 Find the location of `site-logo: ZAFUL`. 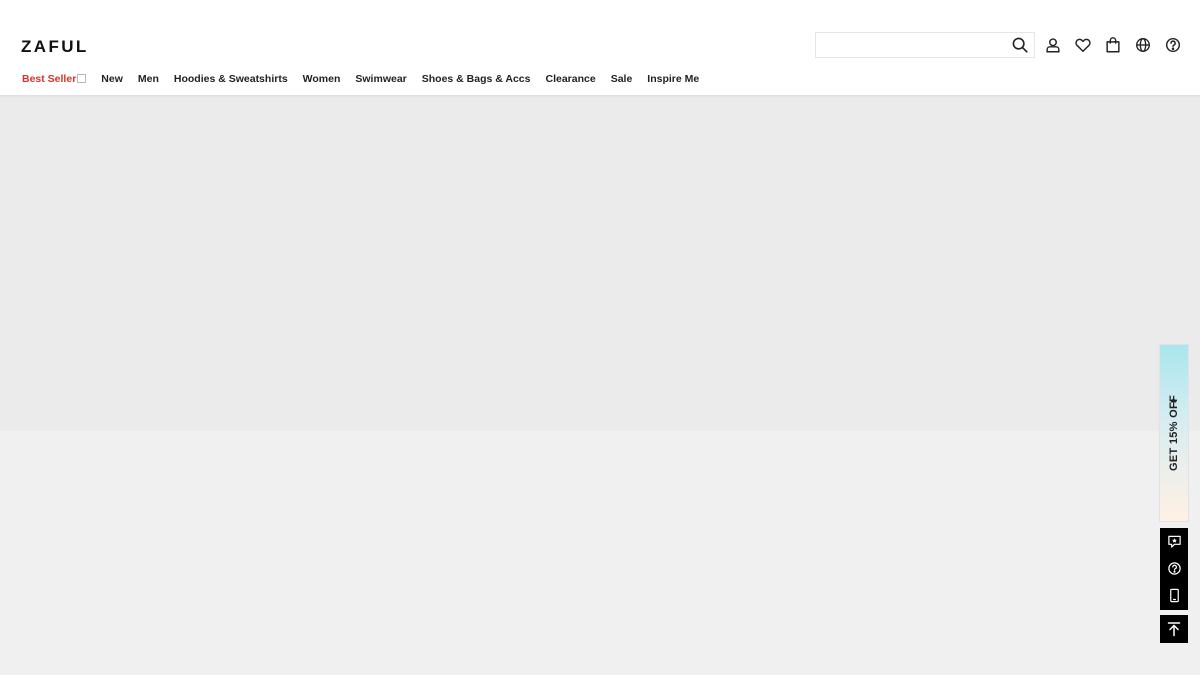

site-logo: ZAFUL is located at coordinates (55, 47).